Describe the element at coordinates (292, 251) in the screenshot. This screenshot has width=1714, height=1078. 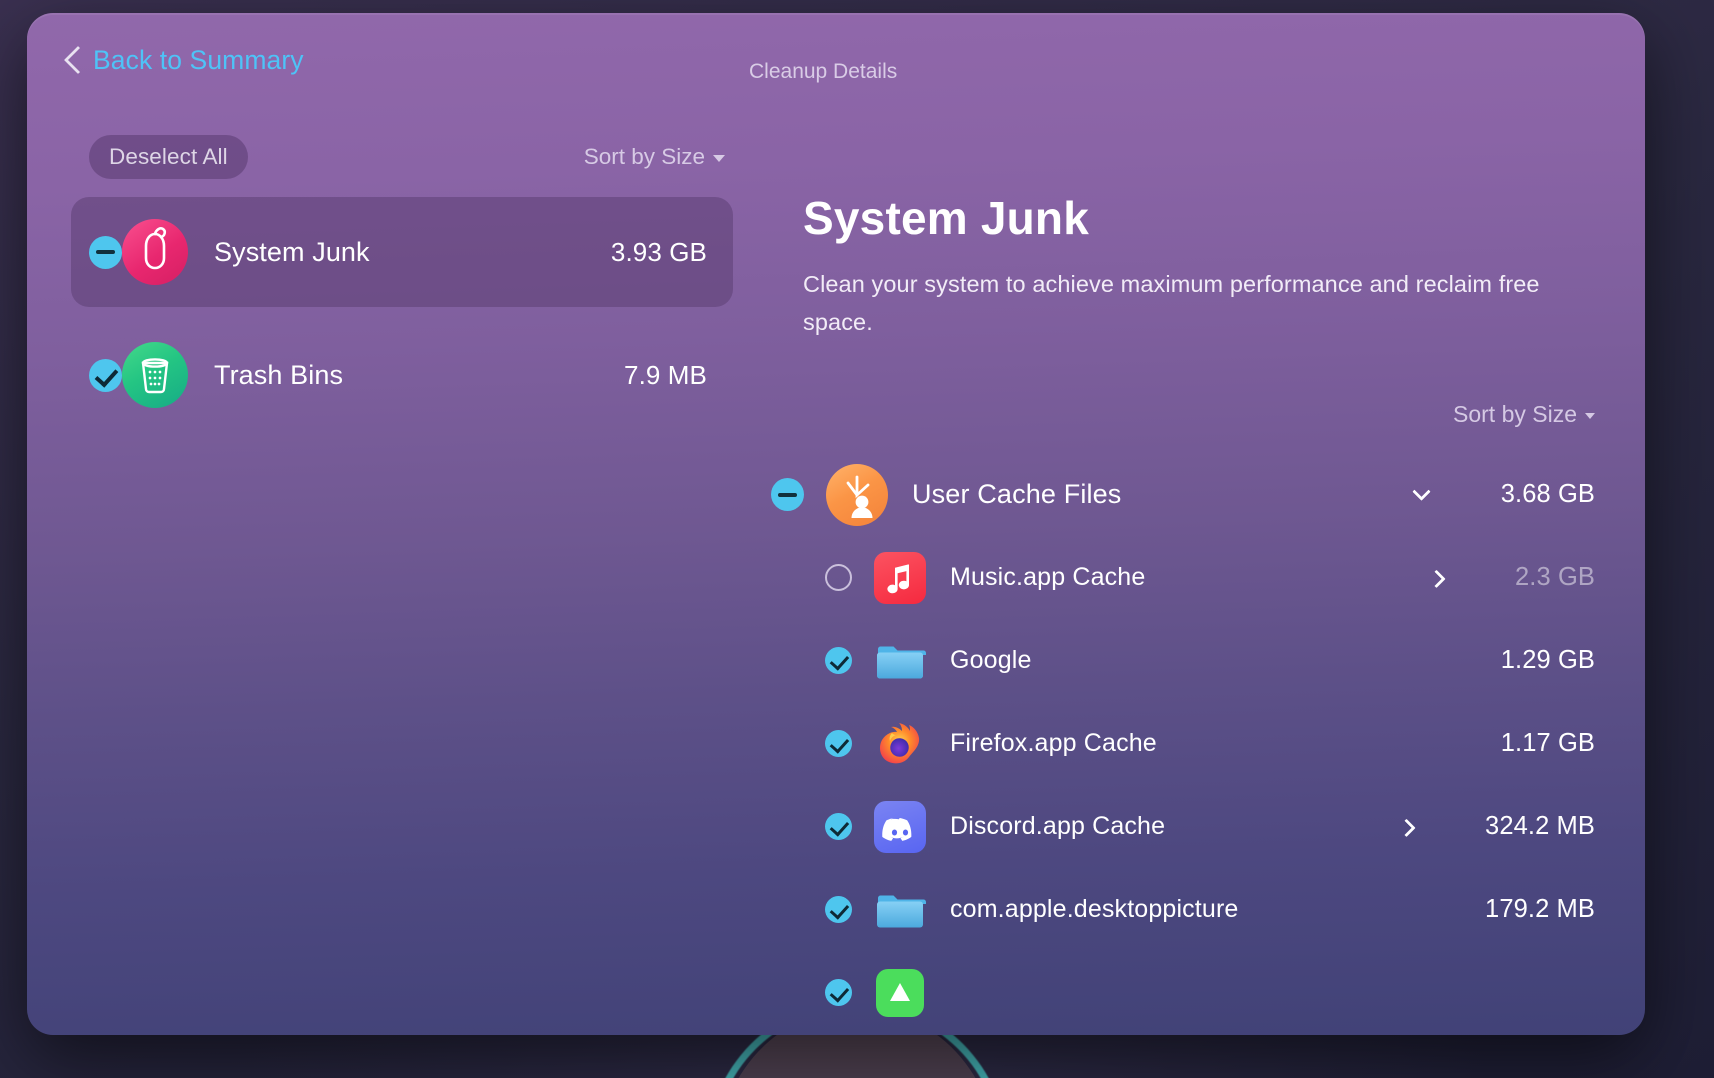
I see `sidebar-item-label: System Junk` at that location.